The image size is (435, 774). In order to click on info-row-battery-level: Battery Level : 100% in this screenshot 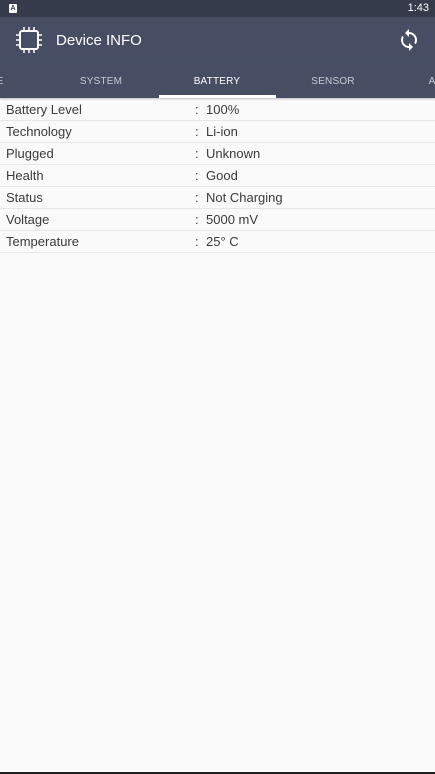, I will do `click(217, 110)`.